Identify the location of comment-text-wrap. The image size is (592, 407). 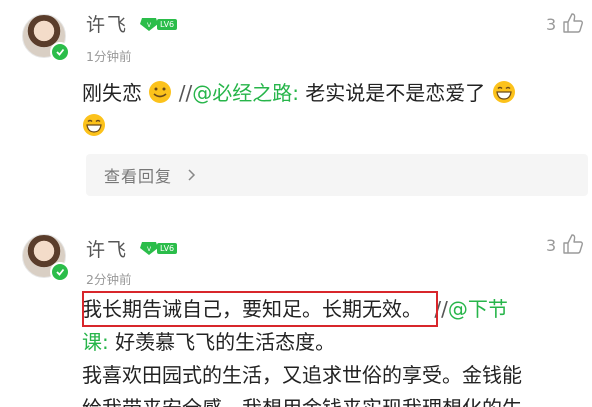
(94, 126).